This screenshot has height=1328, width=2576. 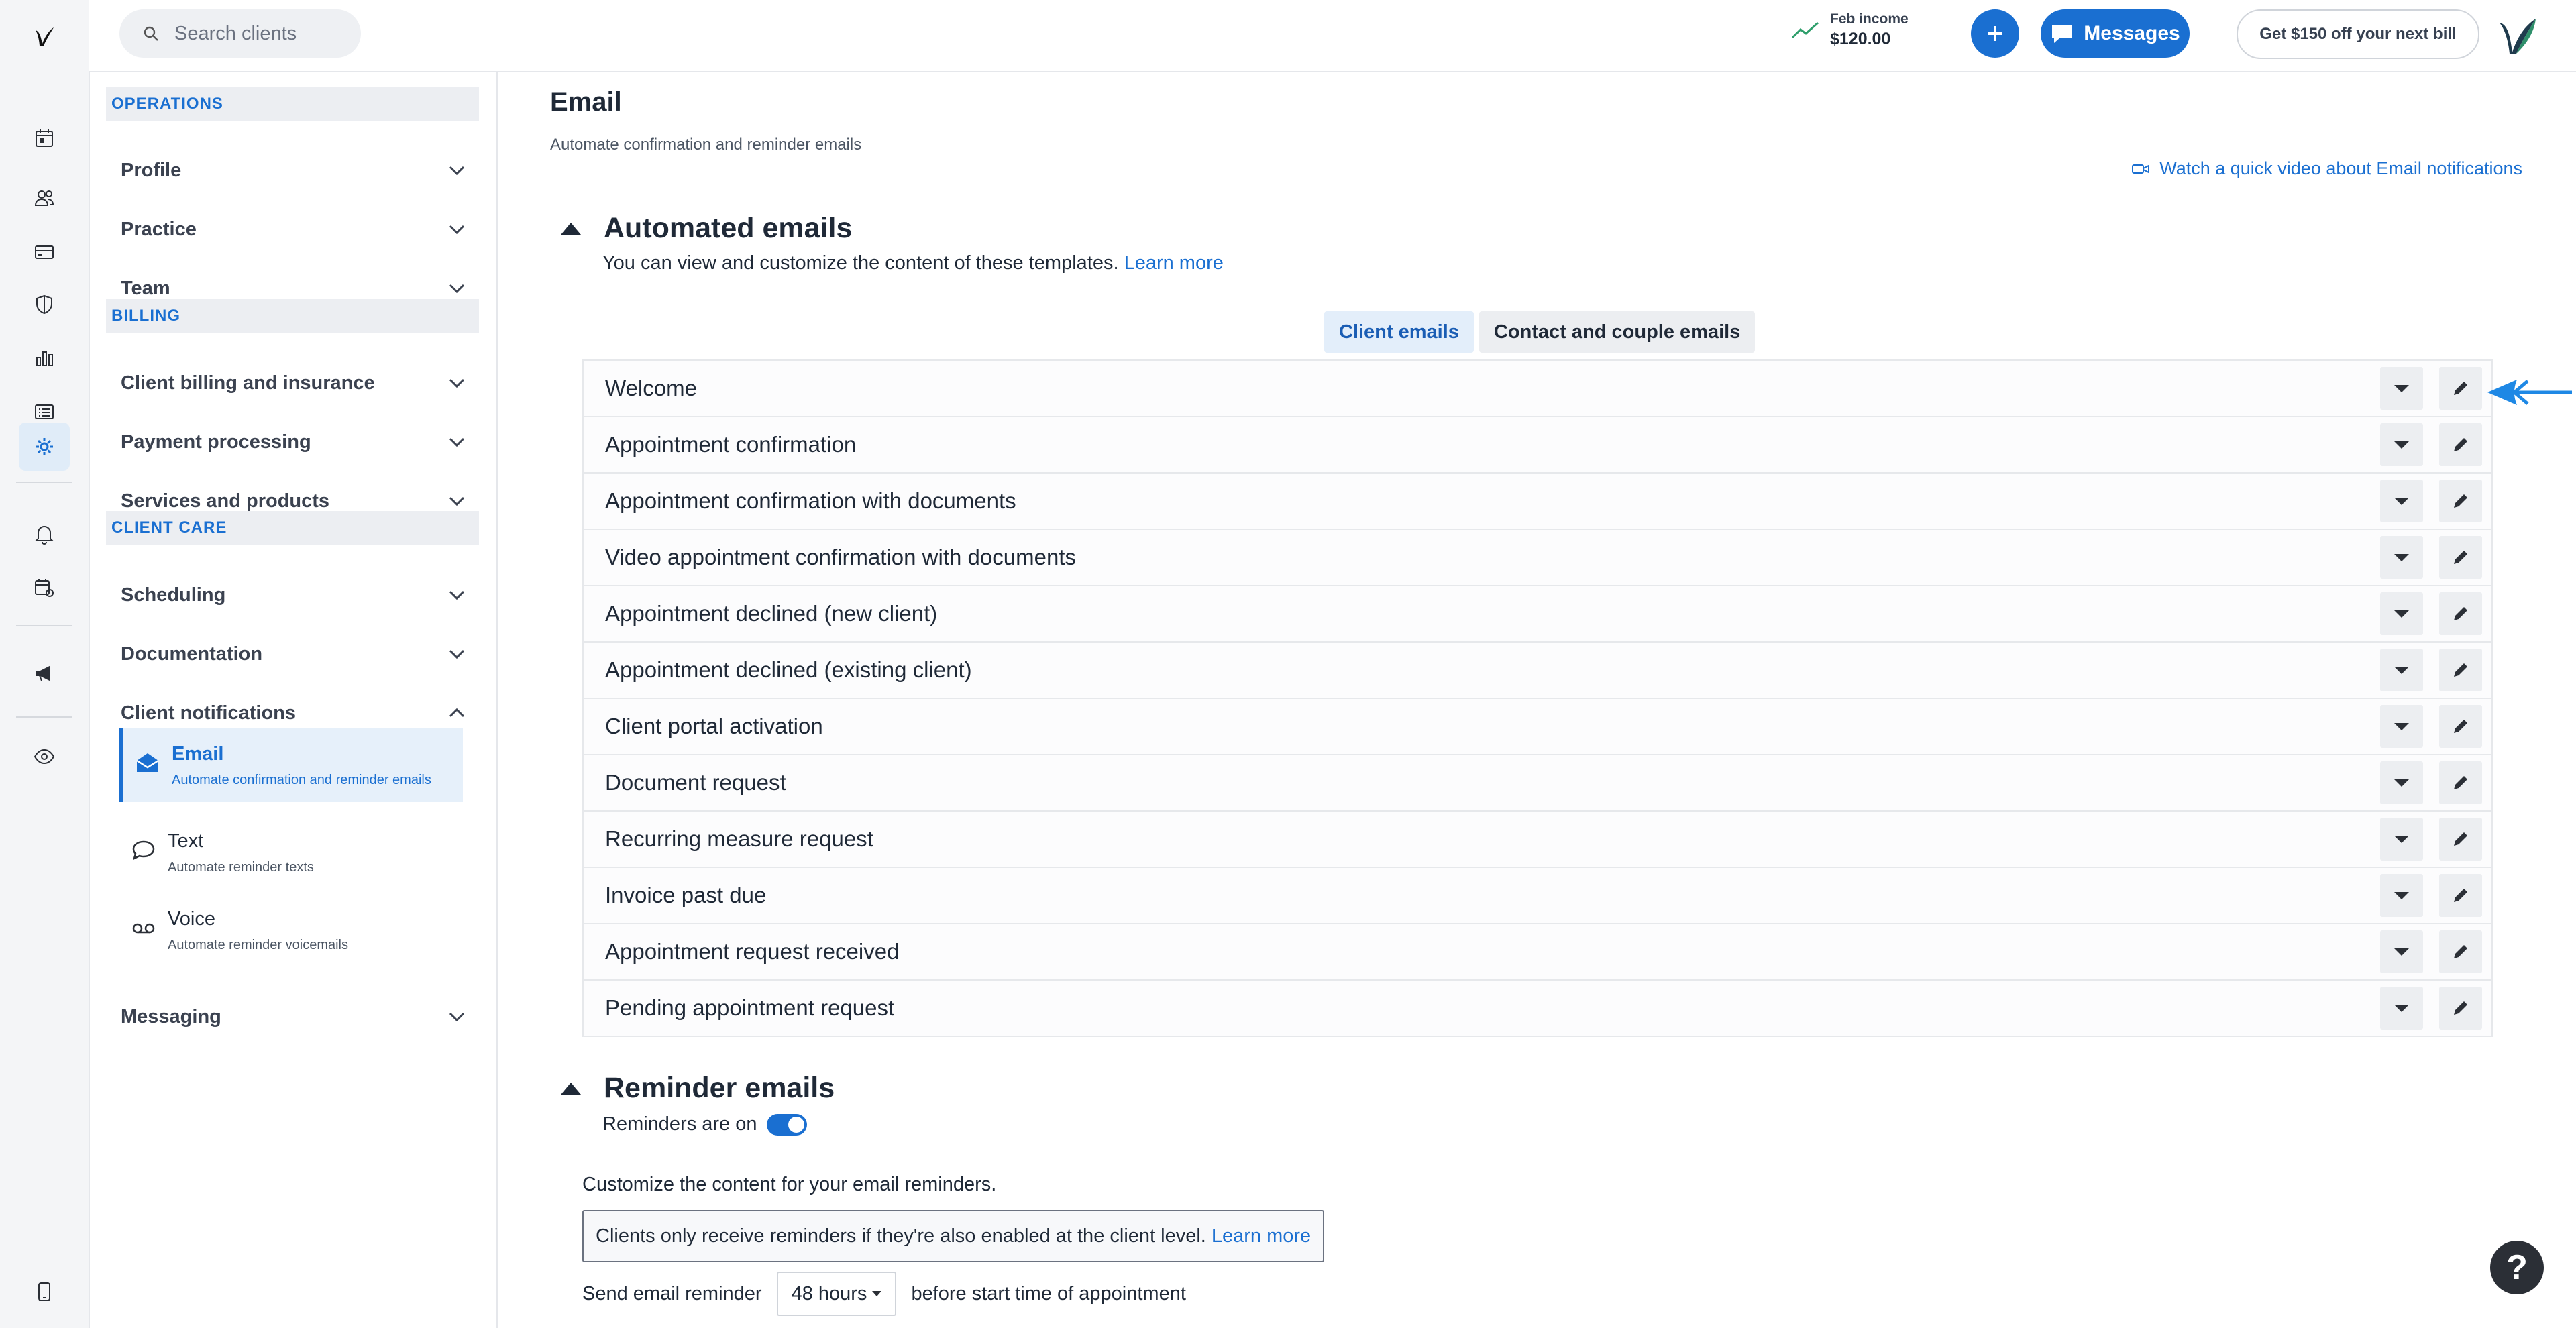 I want to click on sidebar-item-profile: Profile, so click(x=293, y=170).